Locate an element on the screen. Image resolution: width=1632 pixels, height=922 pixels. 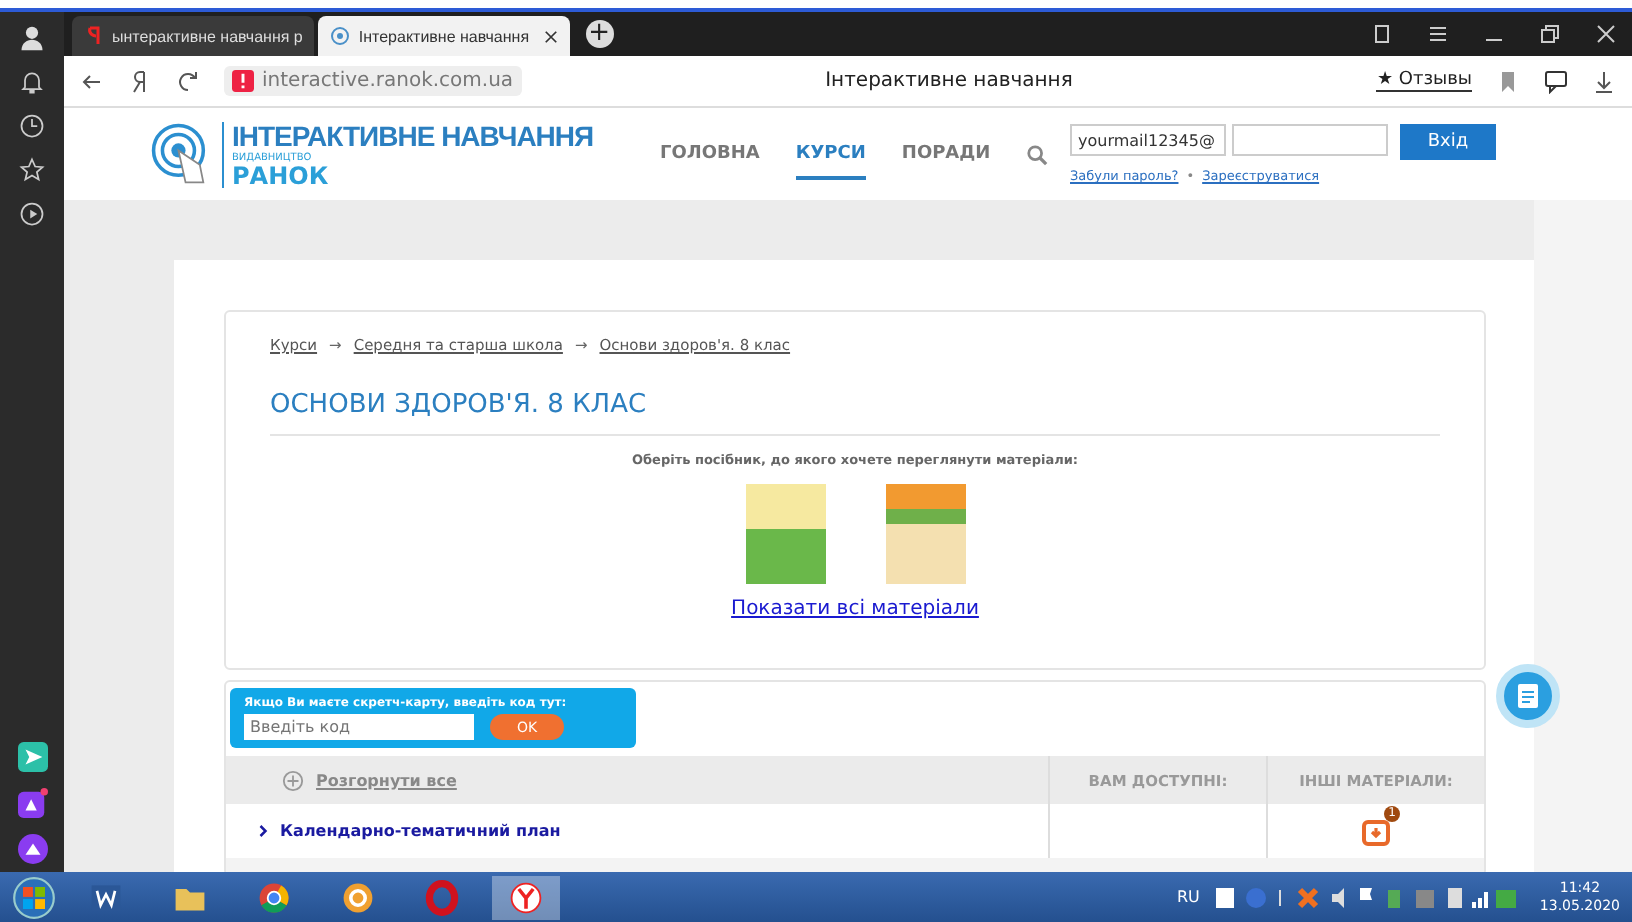
nav-link: ПОРАДИ is located at coordinates (946, 154).